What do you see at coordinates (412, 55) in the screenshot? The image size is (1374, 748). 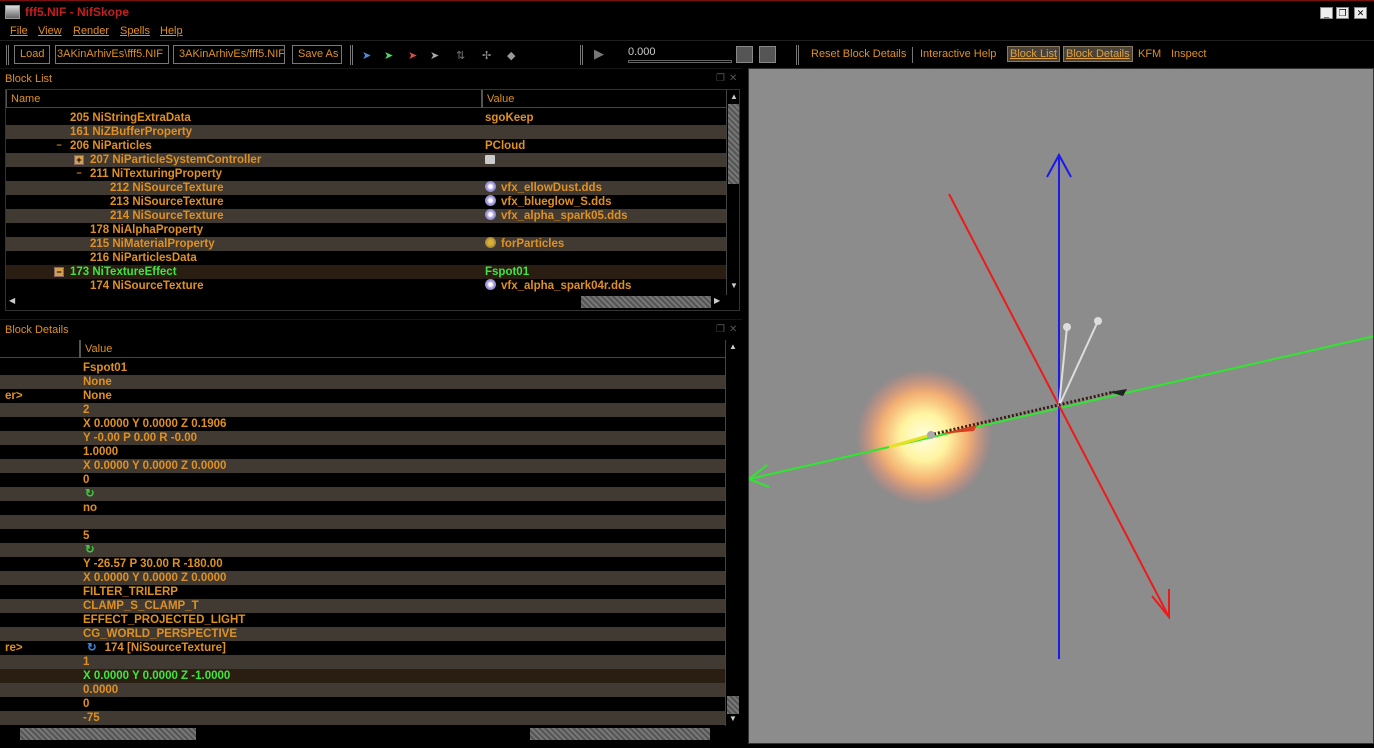 I see `view-side-icon: ➤` at bounding box center [412, 55].